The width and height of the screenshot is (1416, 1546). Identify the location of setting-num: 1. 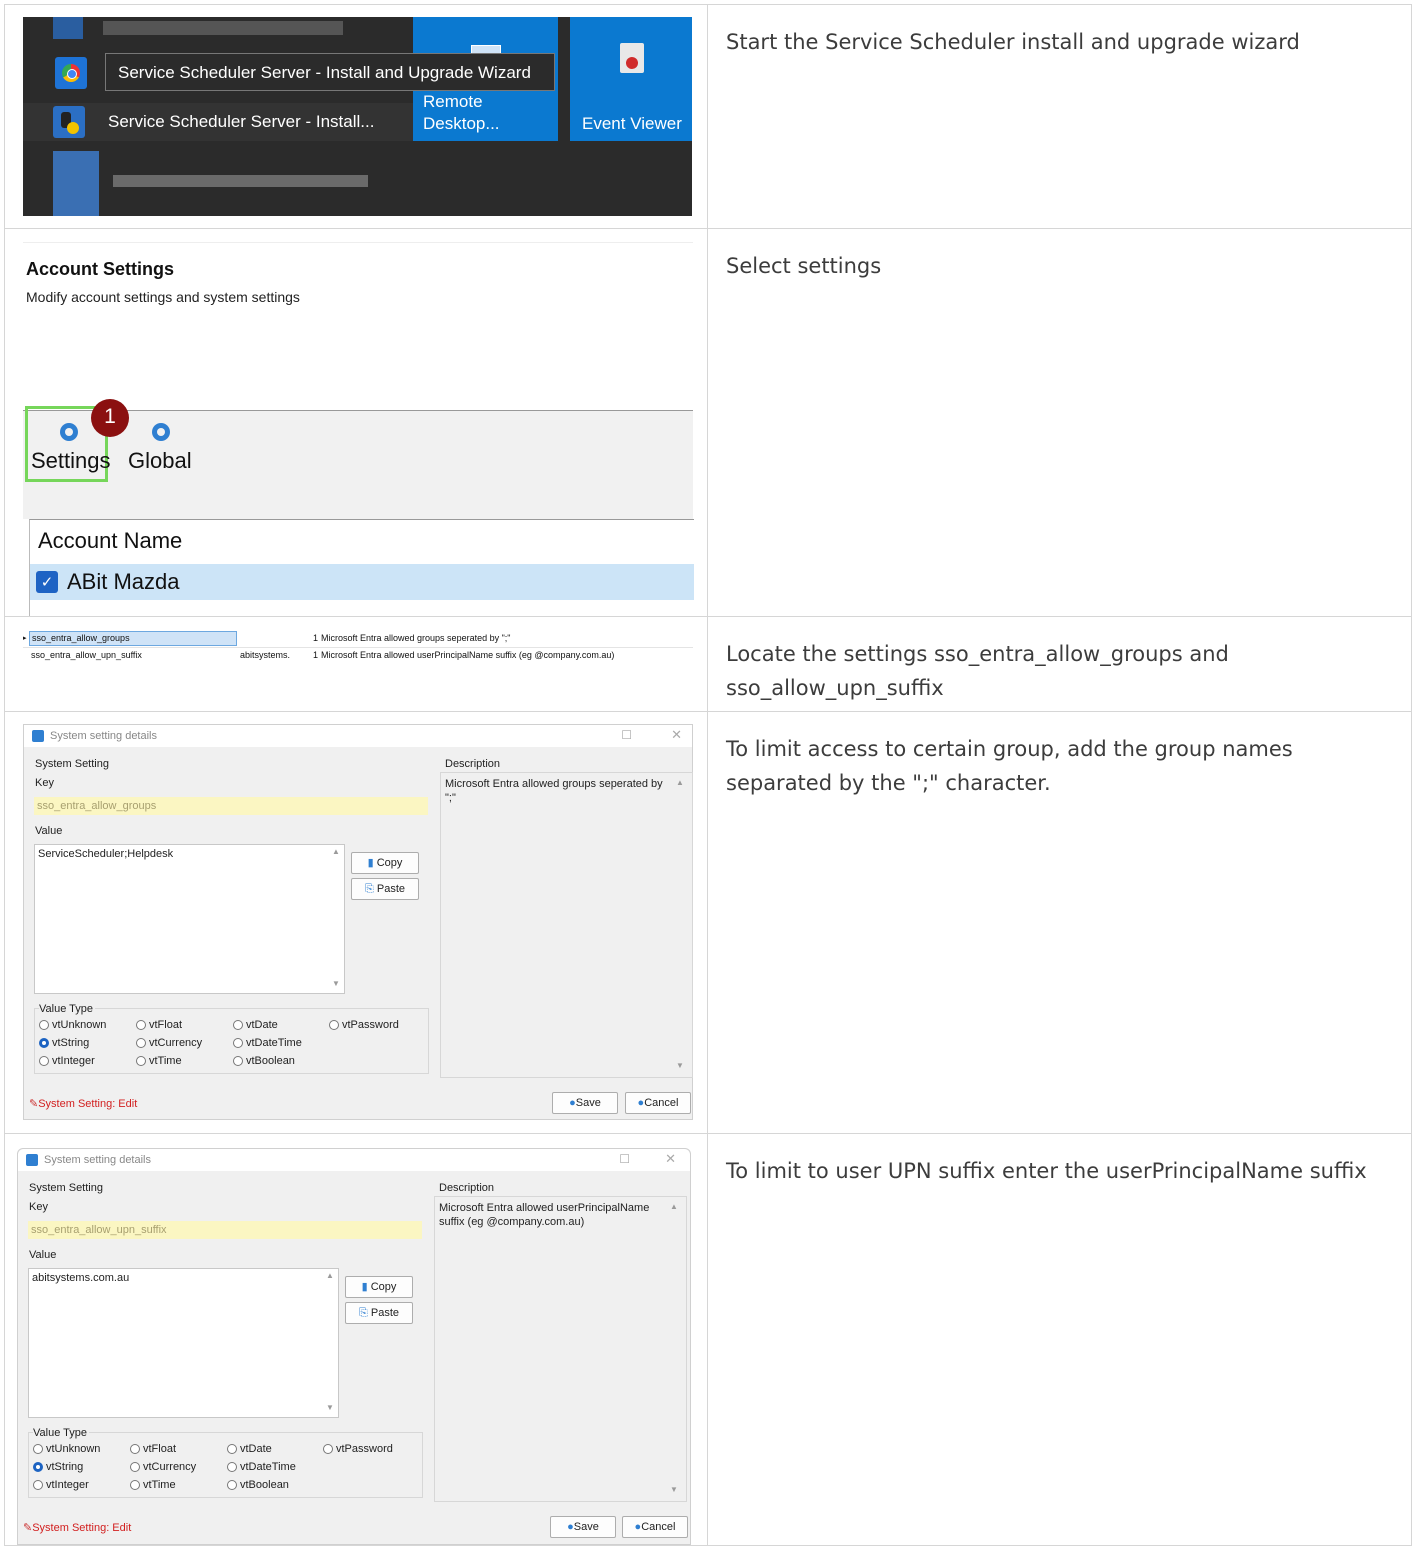
(316, 638).